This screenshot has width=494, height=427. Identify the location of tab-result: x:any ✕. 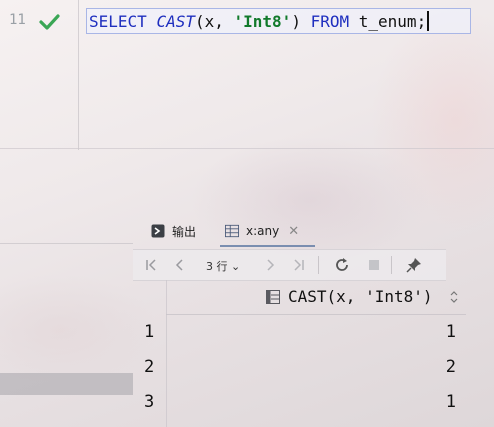
(262, 231).